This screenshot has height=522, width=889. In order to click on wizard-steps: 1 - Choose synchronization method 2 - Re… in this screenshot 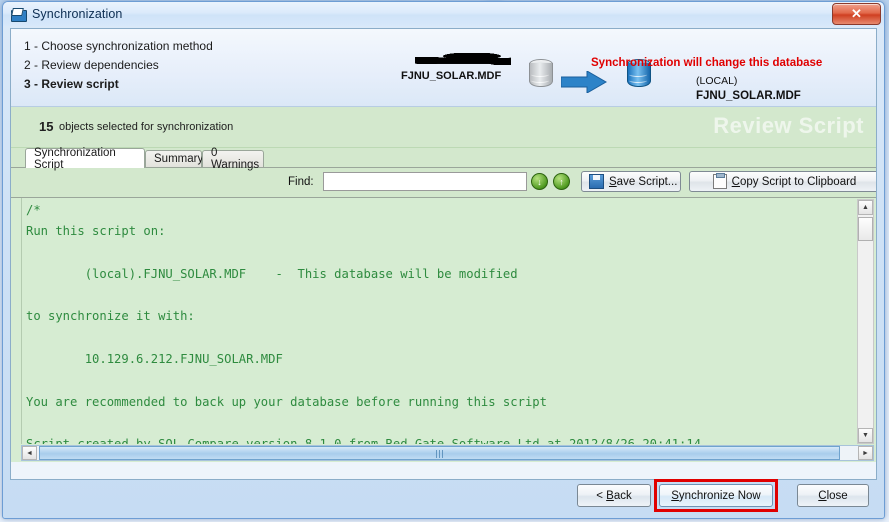, I will do `click(118, 65)`.